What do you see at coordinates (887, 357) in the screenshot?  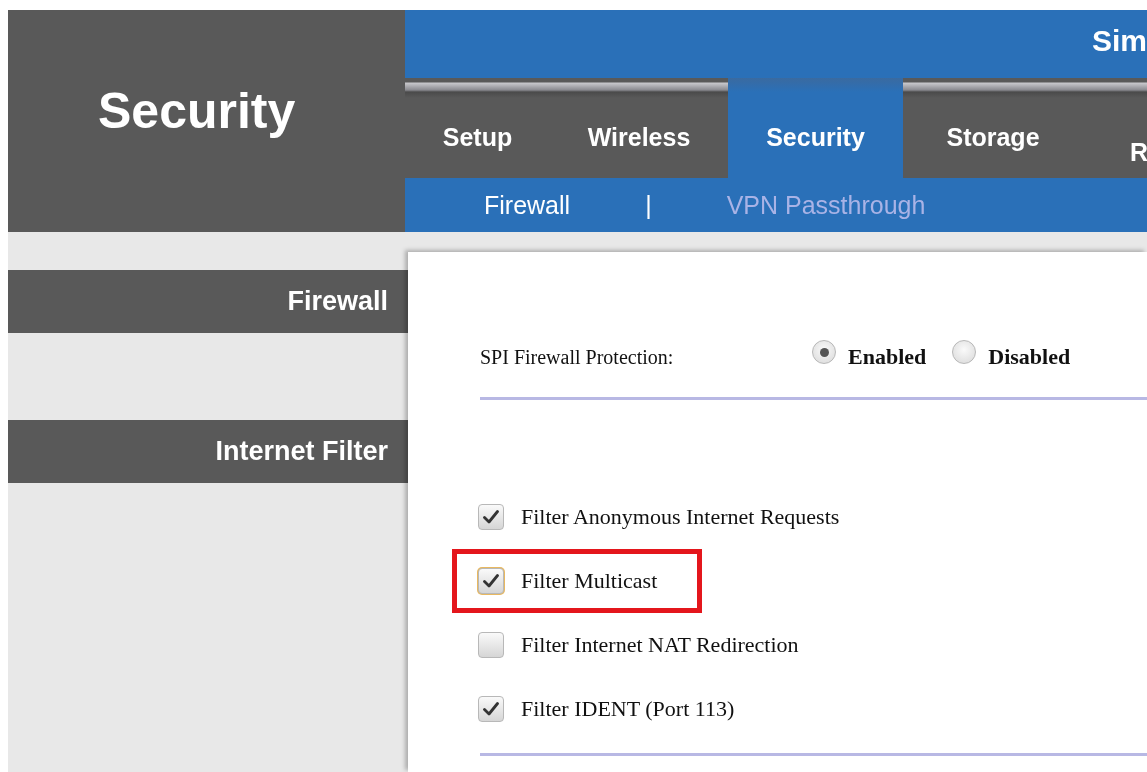 I see `radio-label: Enabled` at bounding box center [887, 357].